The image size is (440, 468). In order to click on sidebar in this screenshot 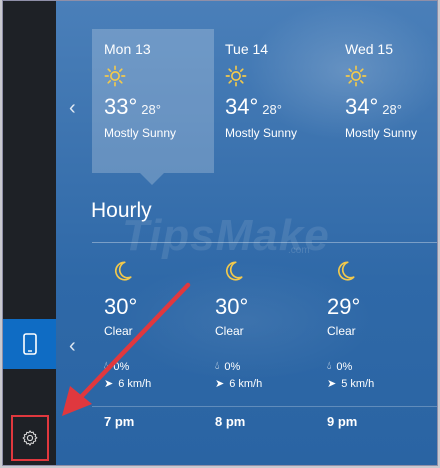, I will do `click(29, 233)`.